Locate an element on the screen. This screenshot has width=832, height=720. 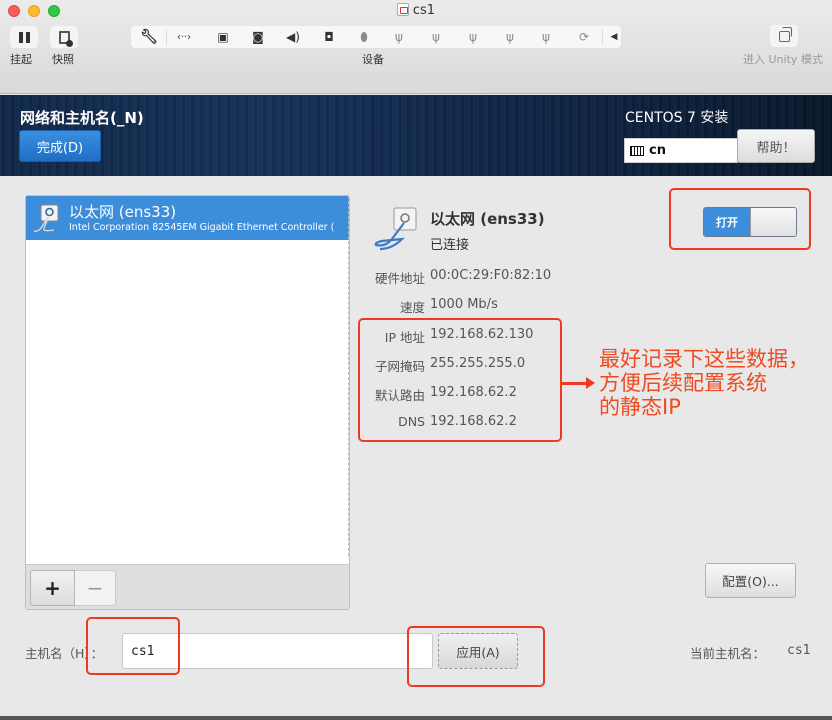
current-hostname-value: cs1 is located at coordinates (799, 650).